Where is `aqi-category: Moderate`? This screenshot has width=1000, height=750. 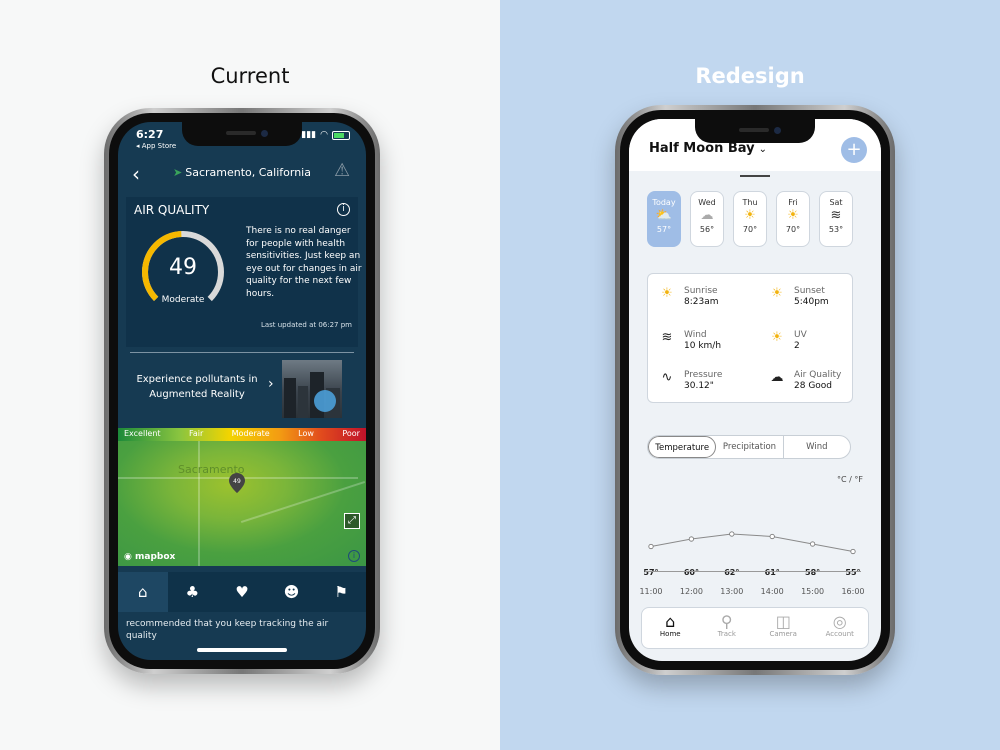
aqi-category: Moderate is located at coordinates (183, 300).